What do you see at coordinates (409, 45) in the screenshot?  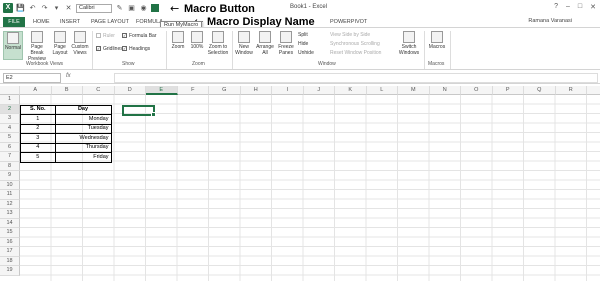 I see `switch-windows-button: Switch Windows` at bounding box center [409, 45].